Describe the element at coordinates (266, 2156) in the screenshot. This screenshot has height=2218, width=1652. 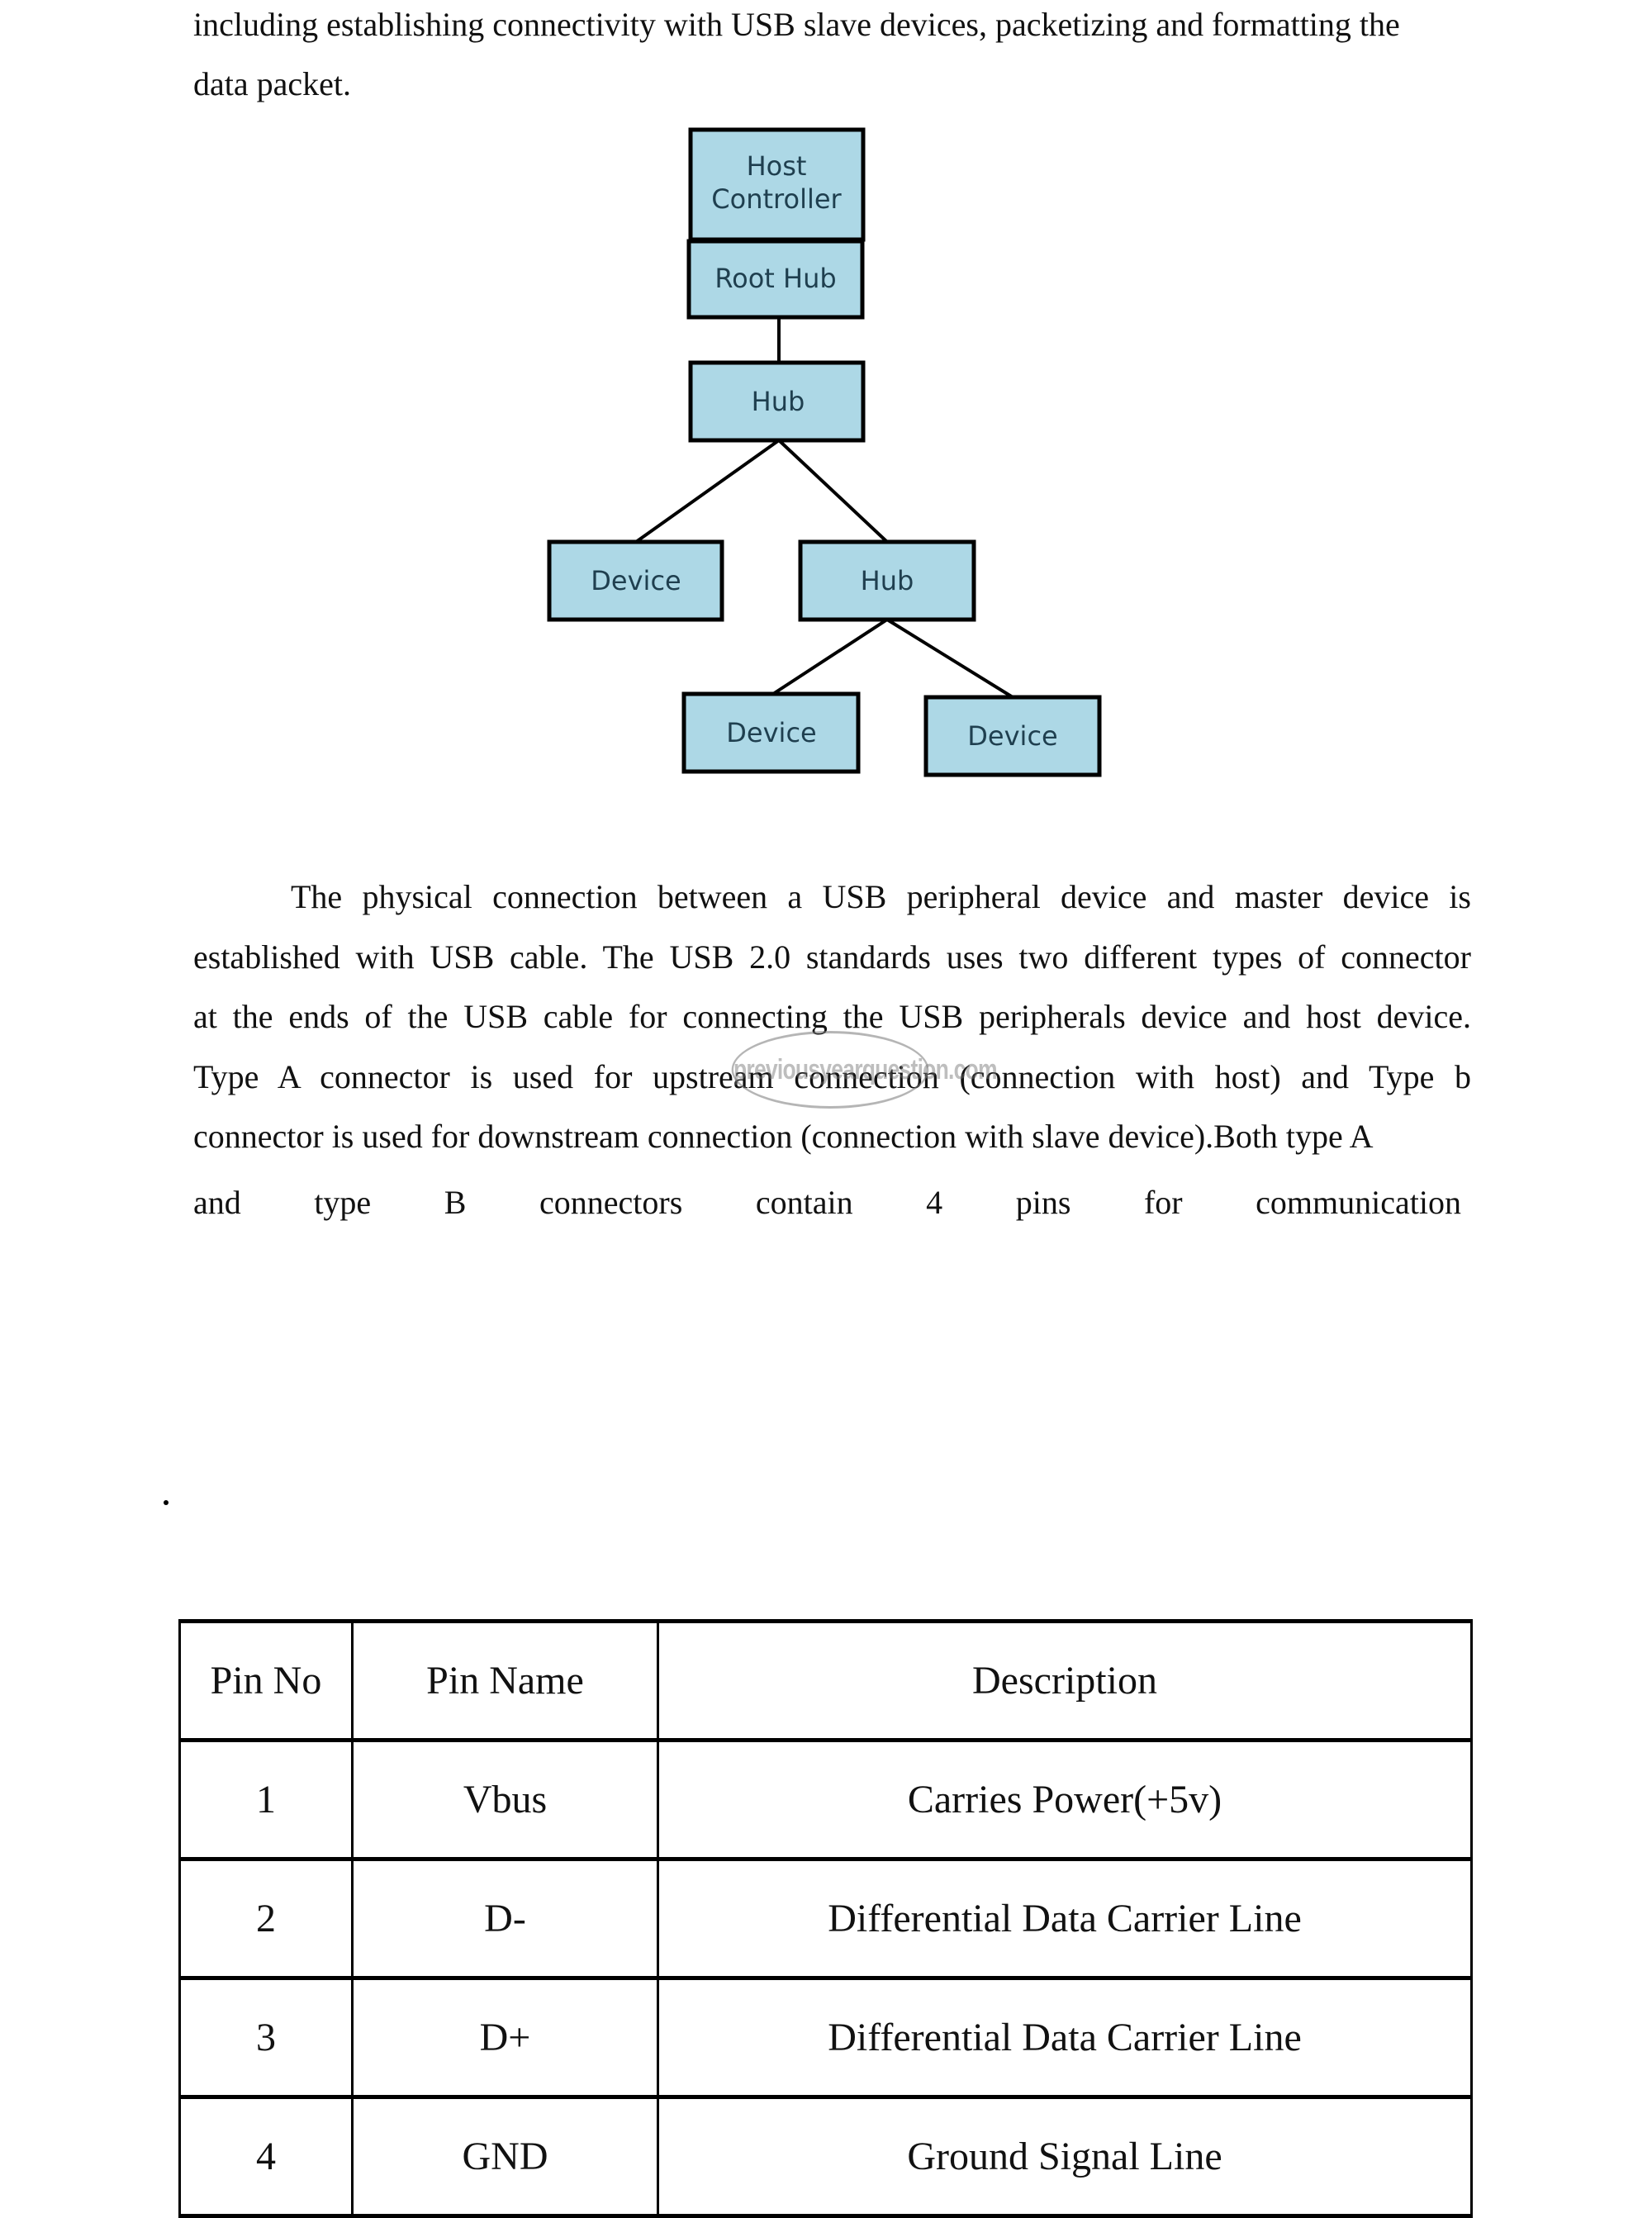
I see `cell-pin-no: 4` at that location.